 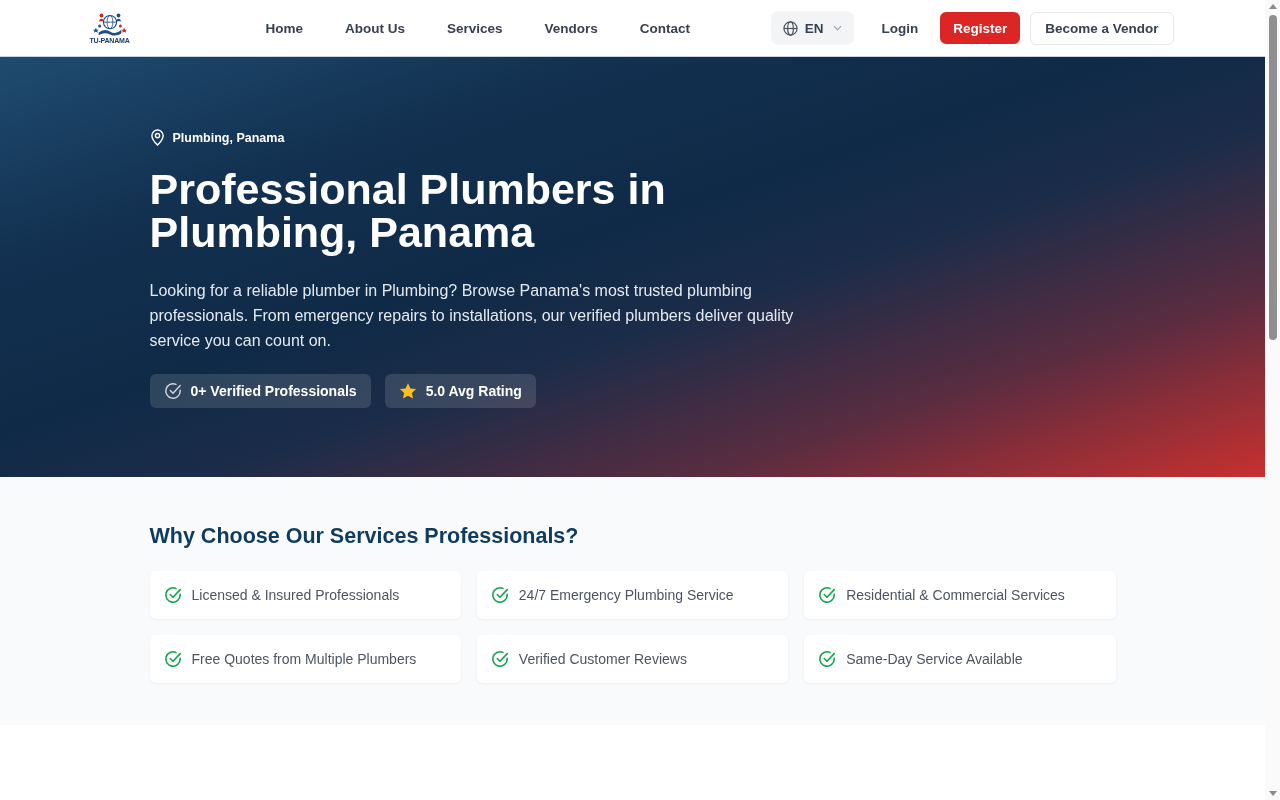 What do you see at coordinates (295, 595) in the screenshot?
I see `feature-label: Licensed & Insured Professionals` at bounding box center [295, 595].